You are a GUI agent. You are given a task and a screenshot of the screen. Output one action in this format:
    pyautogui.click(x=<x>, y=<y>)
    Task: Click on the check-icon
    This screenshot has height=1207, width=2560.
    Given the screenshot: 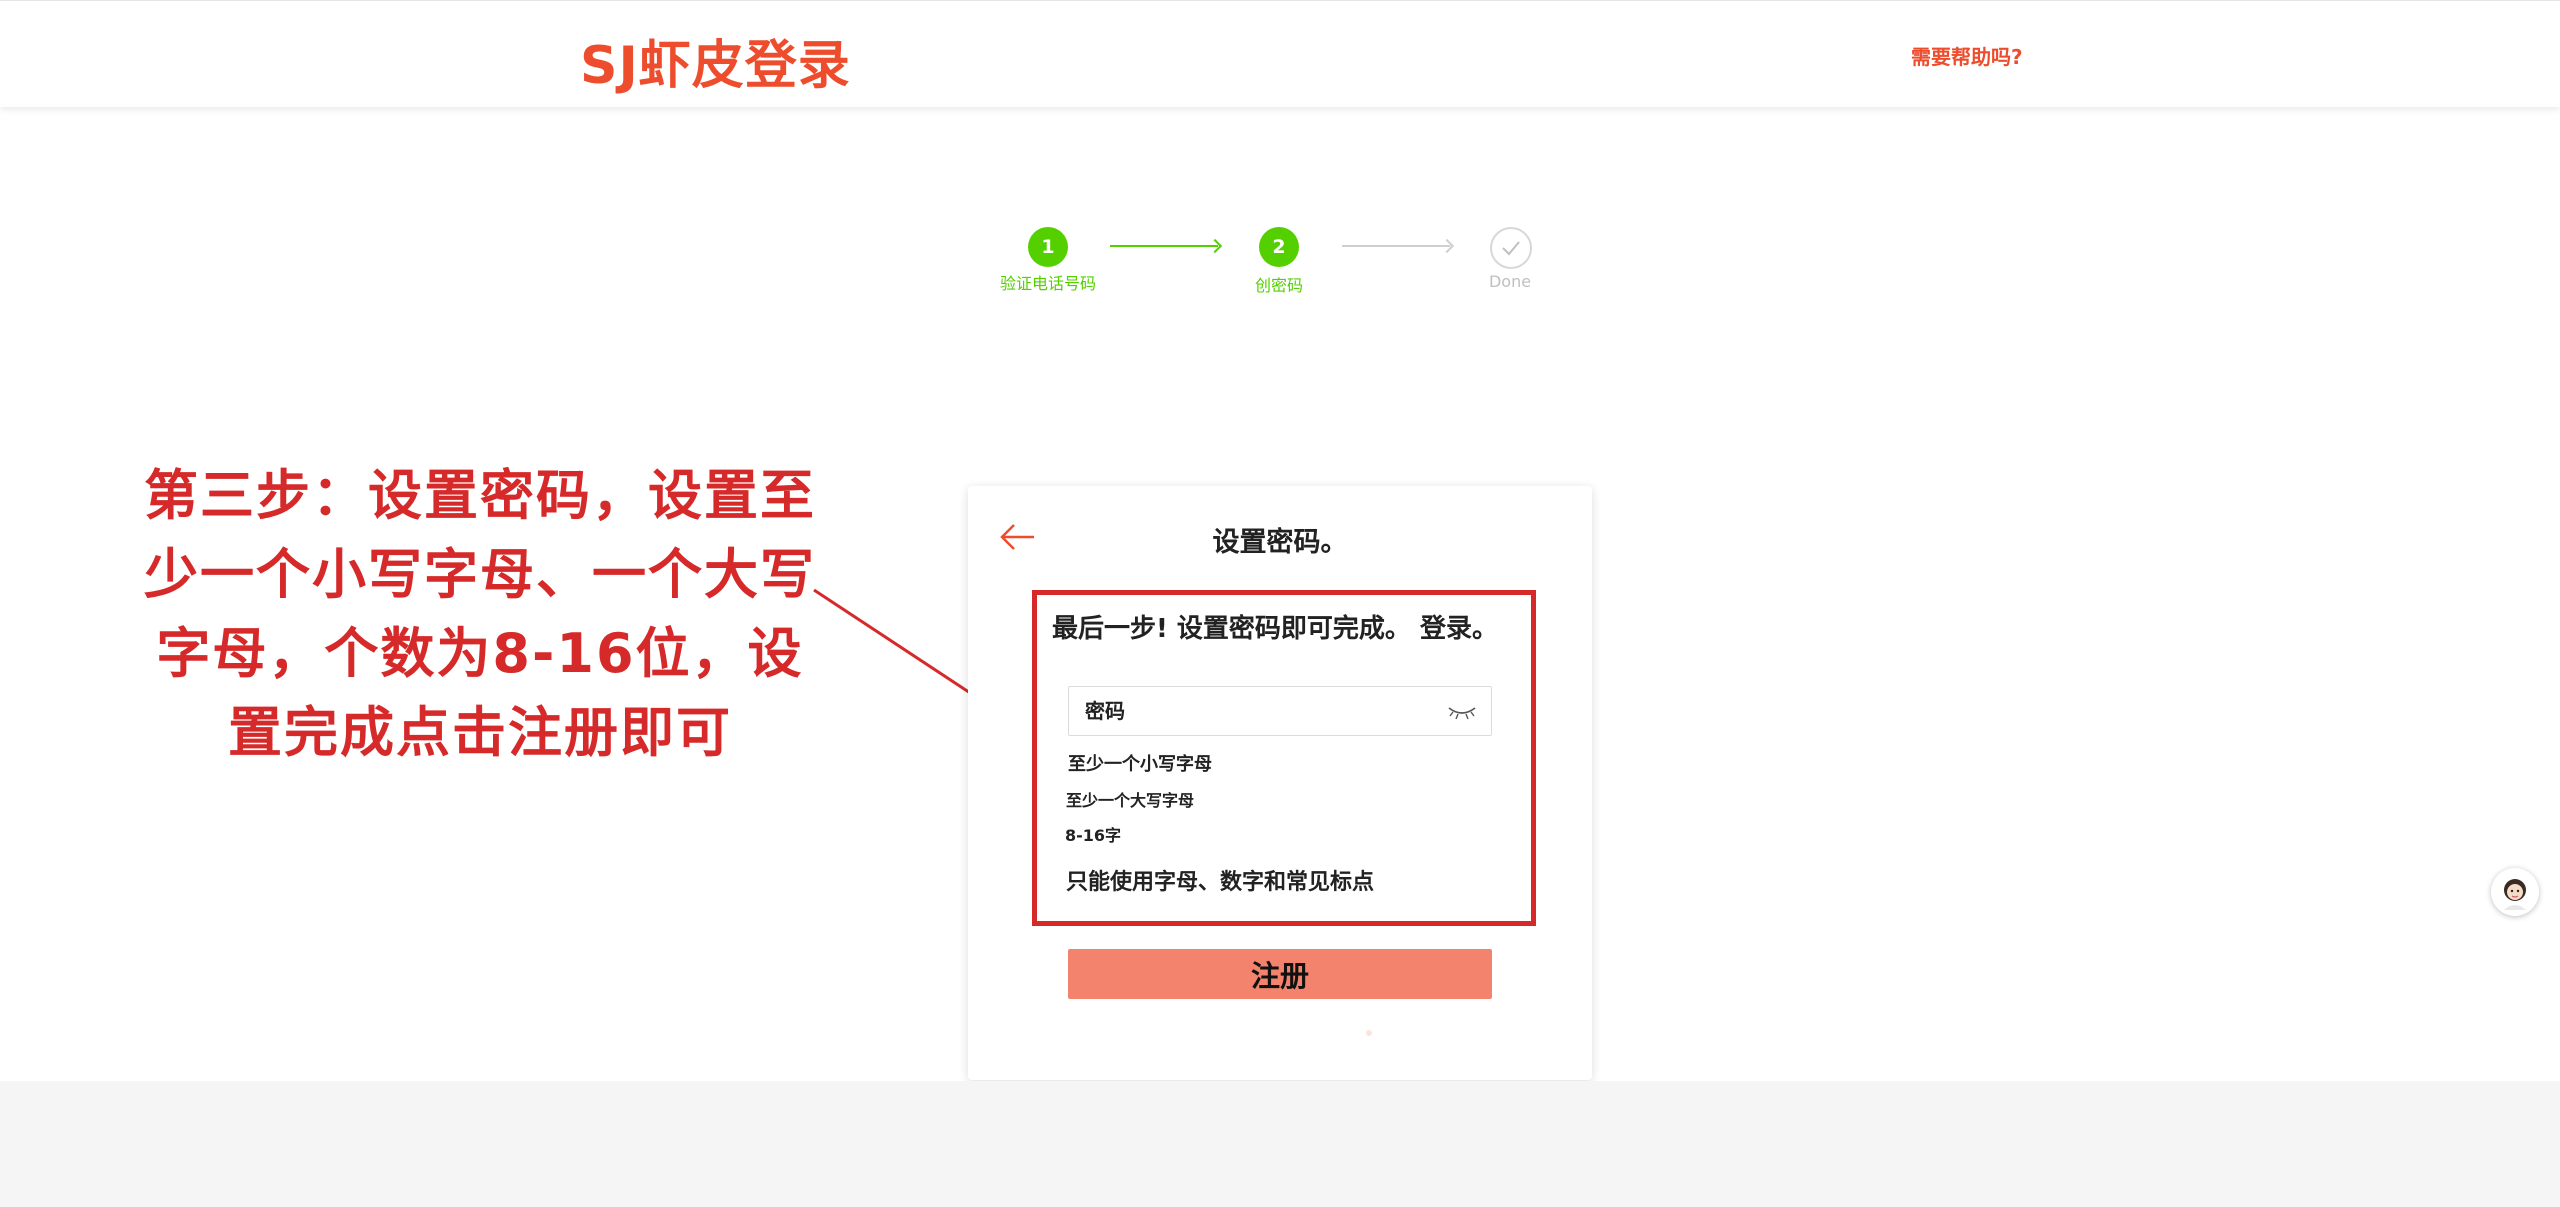 What is the action you would take?
    pyautogui.click(x=1511, y=248)
    